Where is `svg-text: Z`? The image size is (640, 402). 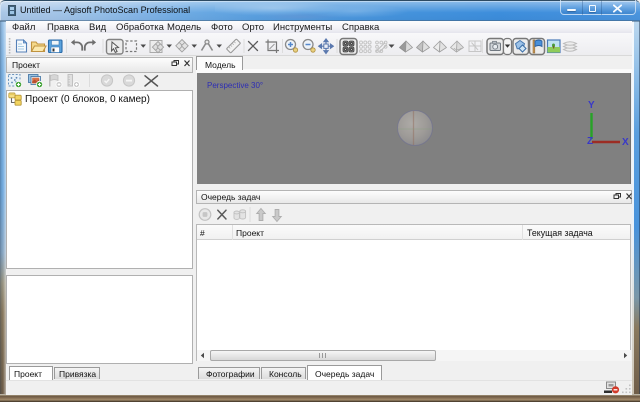
svg-text: Z is located at coordinates (590, 141).